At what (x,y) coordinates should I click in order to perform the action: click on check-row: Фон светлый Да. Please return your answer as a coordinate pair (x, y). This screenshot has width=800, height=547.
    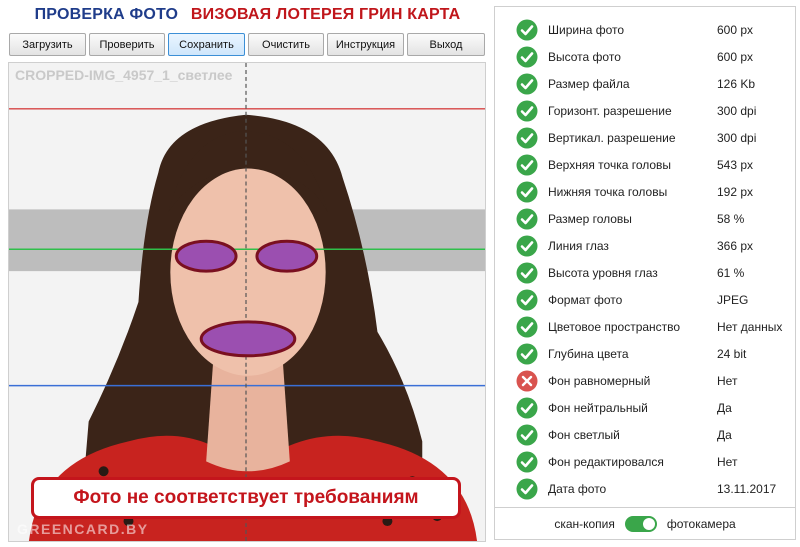
    Looking at the image, I should click on (645, 434).